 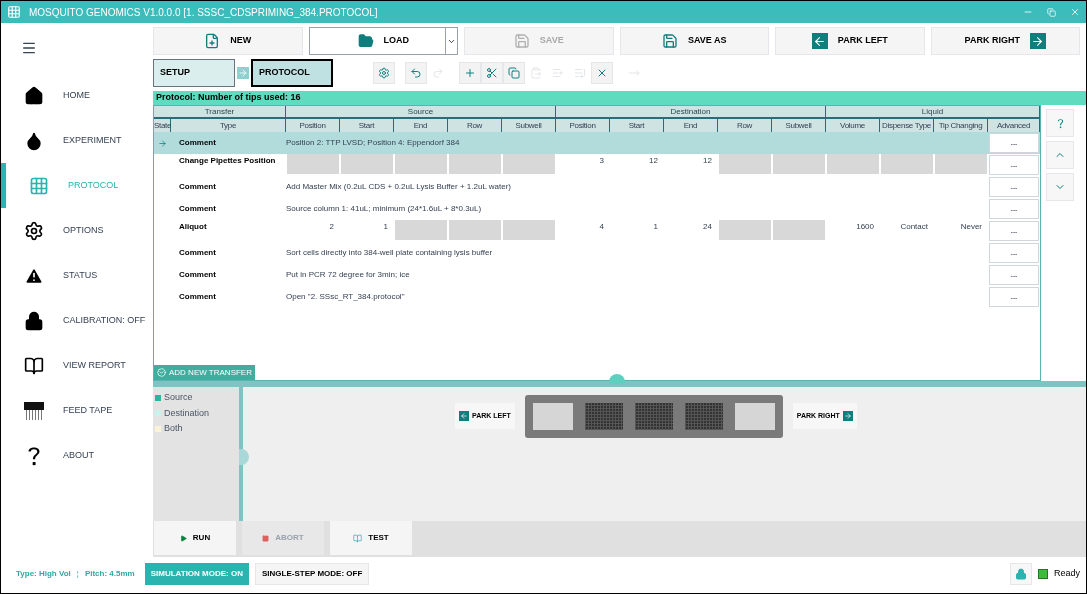 What do you see at coordinates (933, 112) in the screenshot?
I see `column-group-header: Liquid` at bounding box center [933, 112].